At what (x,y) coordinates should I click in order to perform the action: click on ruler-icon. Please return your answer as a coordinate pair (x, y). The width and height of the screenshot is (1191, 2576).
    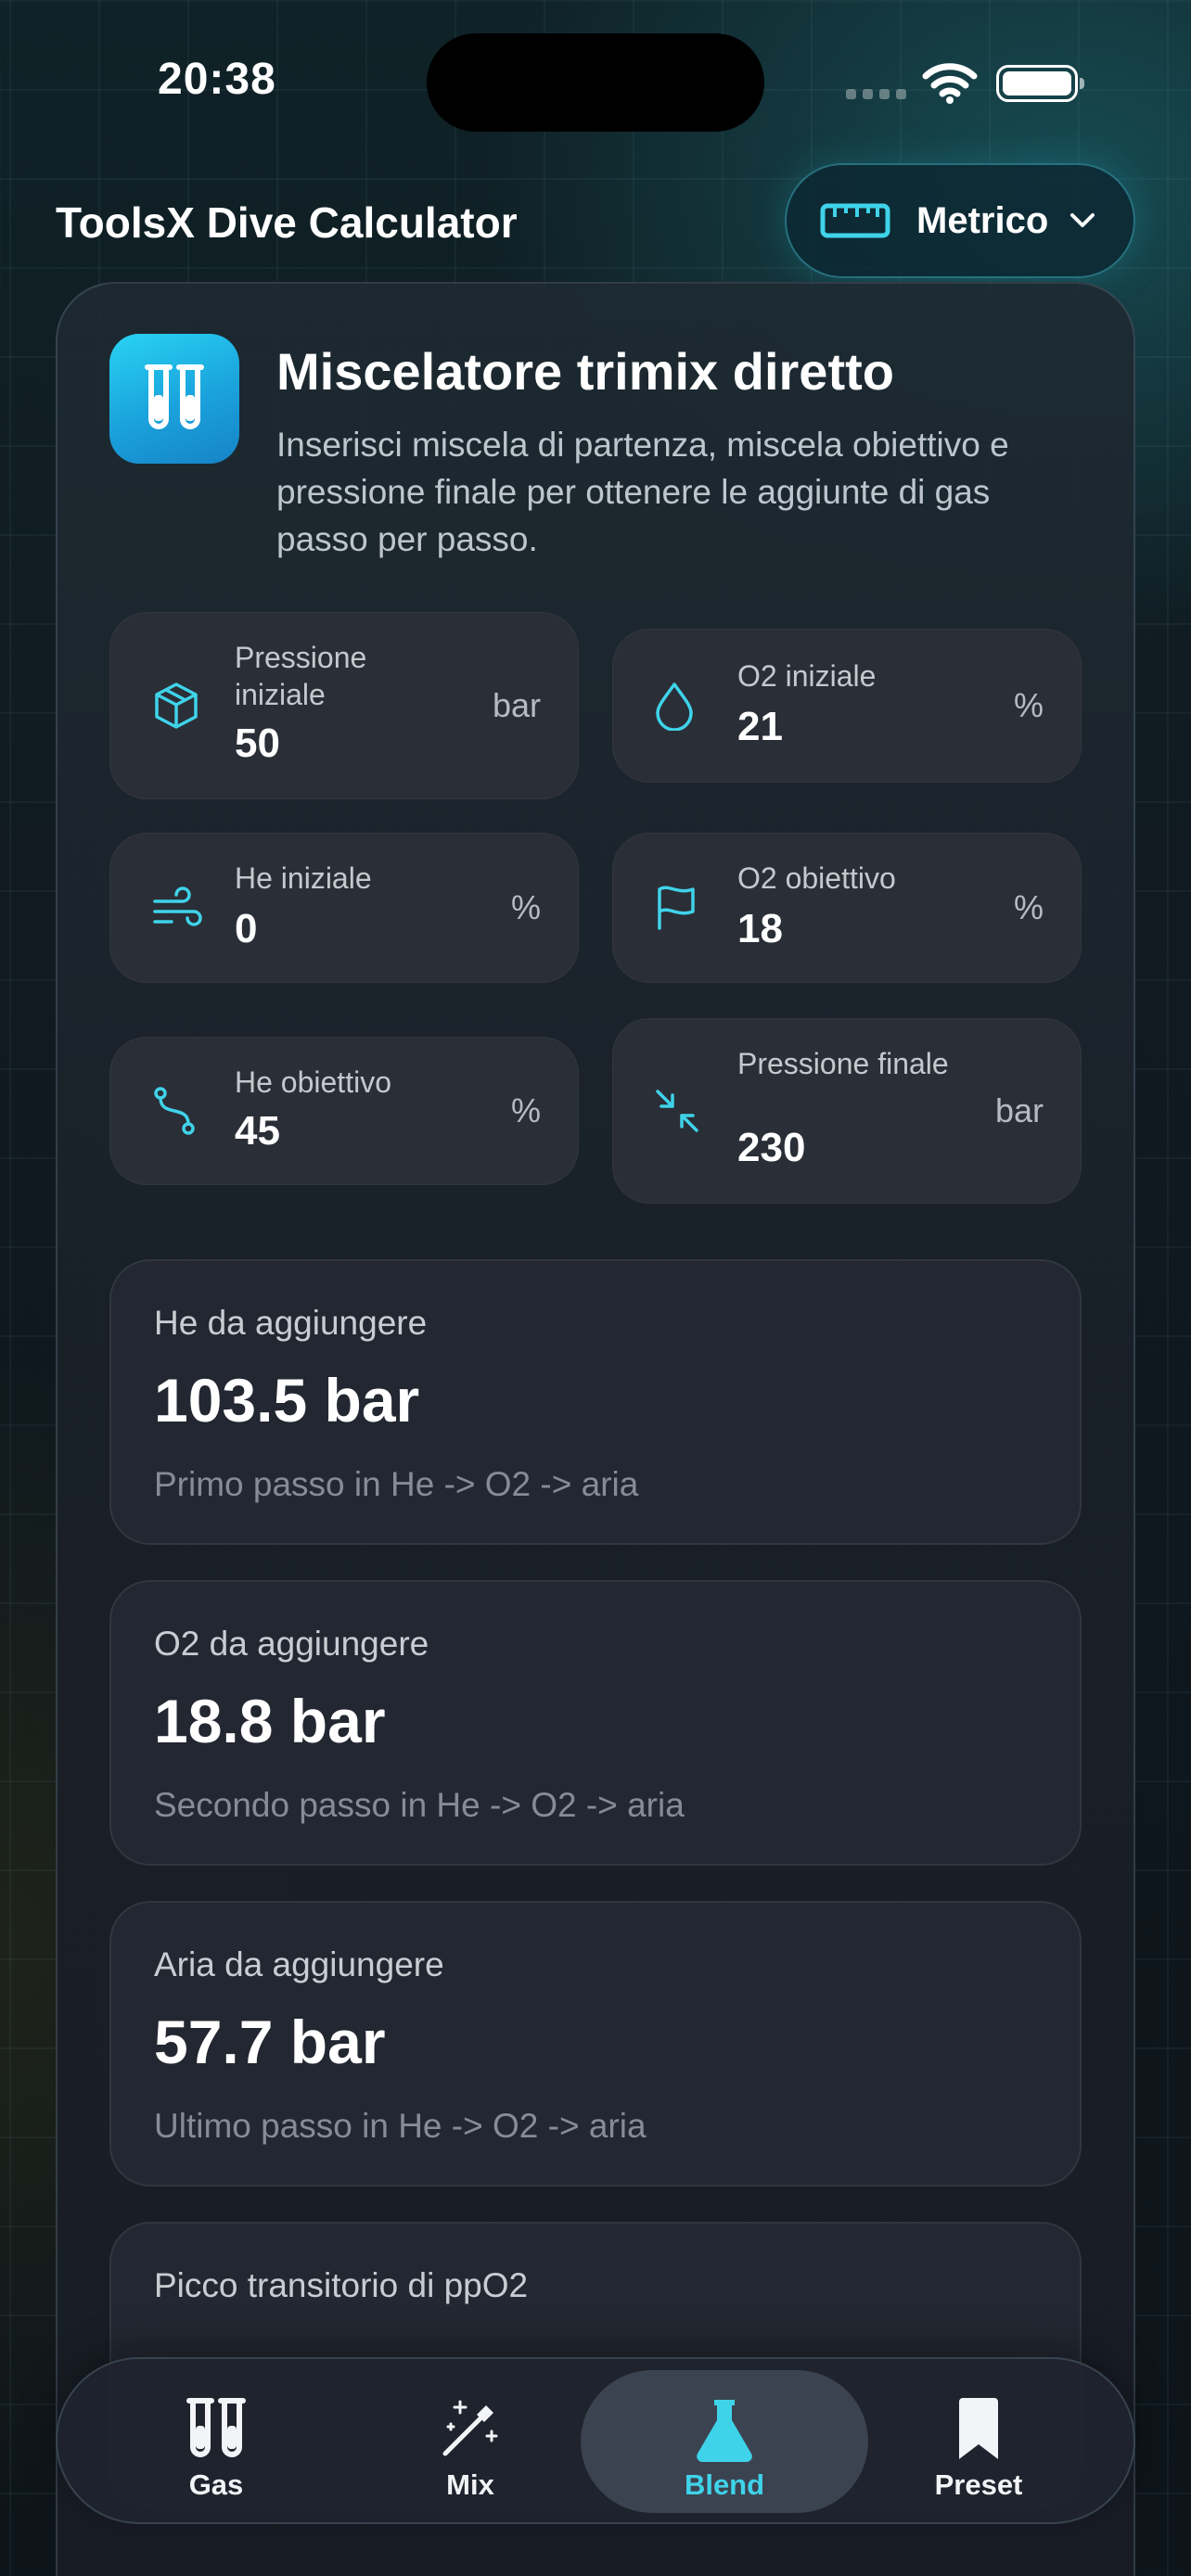
    Looking at the image, I should click on (855, 221).